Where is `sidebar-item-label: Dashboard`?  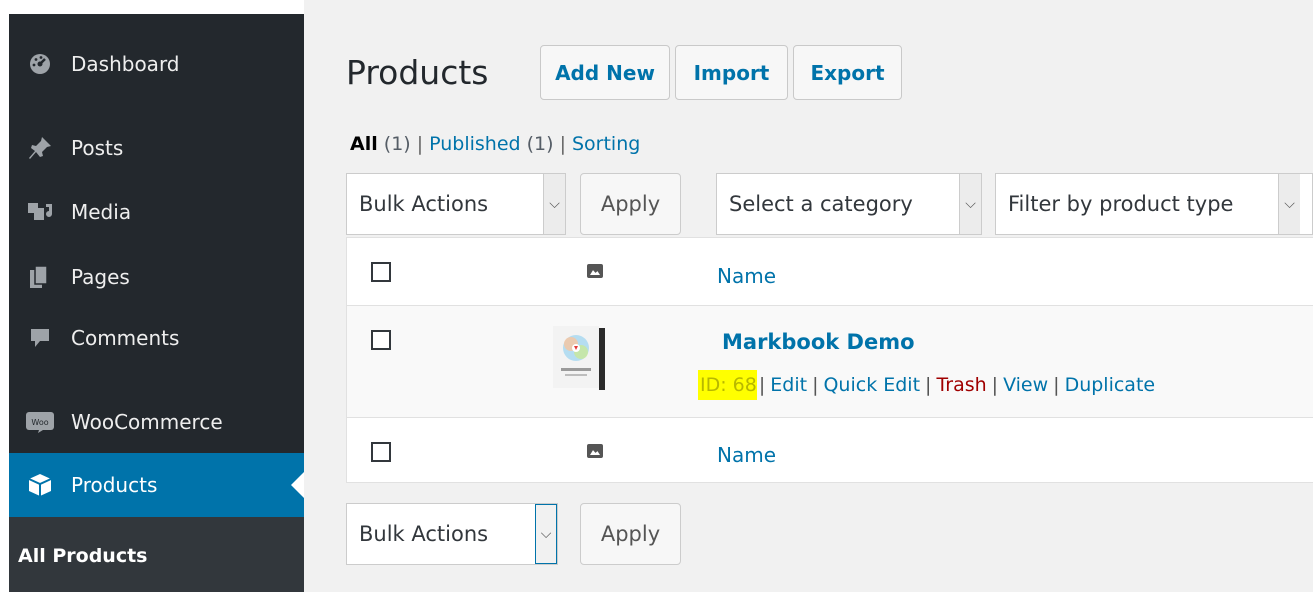 sidebar-item-label: Dashboard is located at coordinates (125, 64).